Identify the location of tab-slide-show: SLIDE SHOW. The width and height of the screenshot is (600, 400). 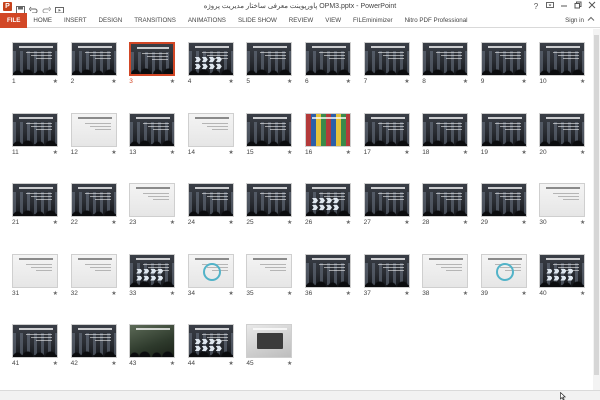
(257, 20).